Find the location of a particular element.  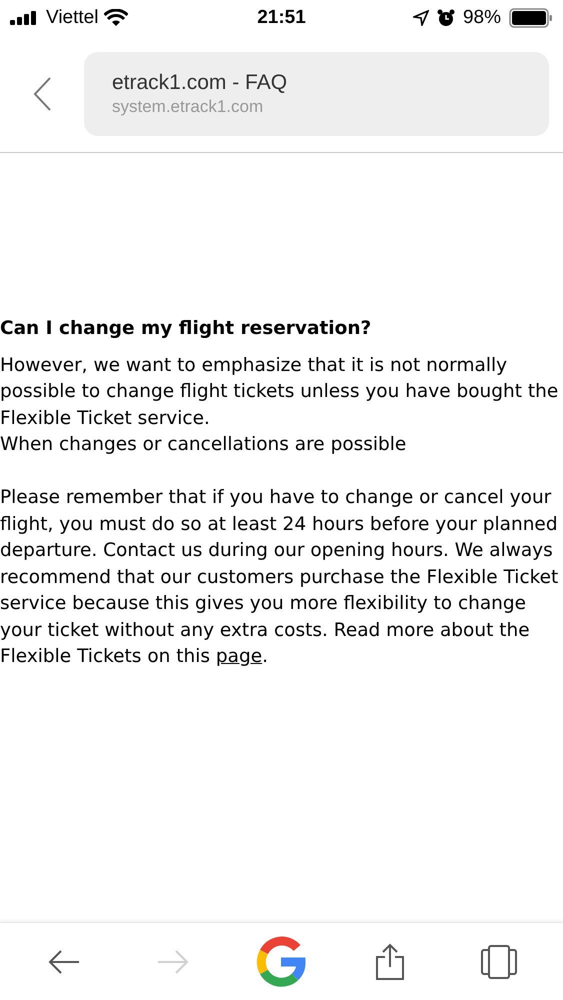

arrow-left-icon is located at coordinates (64, 961).